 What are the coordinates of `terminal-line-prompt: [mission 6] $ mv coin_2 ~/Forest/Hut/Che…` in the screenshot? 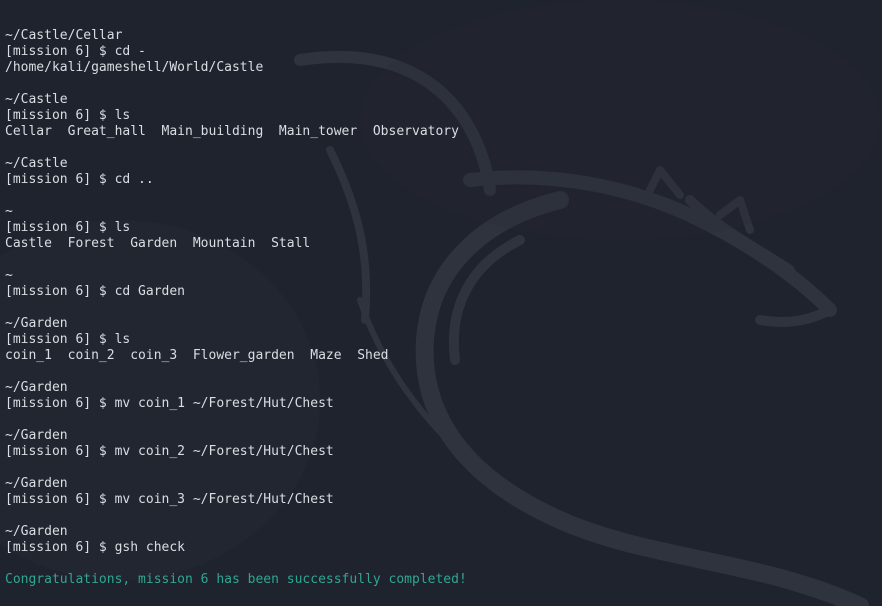 It's located at (169, 451).